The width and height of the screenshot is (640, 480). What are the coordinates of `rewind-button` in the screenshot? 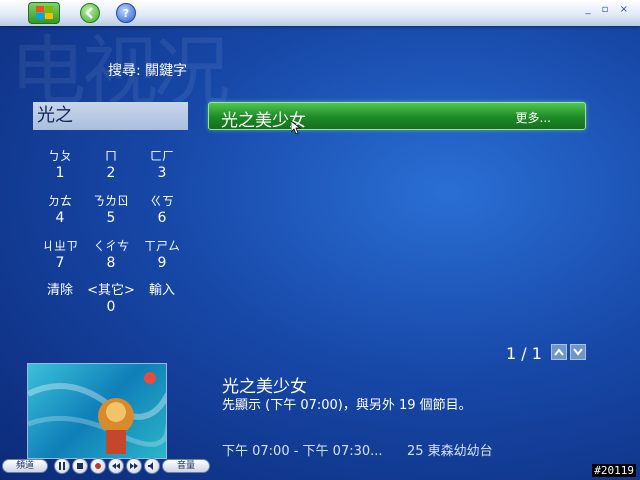 It's located at (116, 466).